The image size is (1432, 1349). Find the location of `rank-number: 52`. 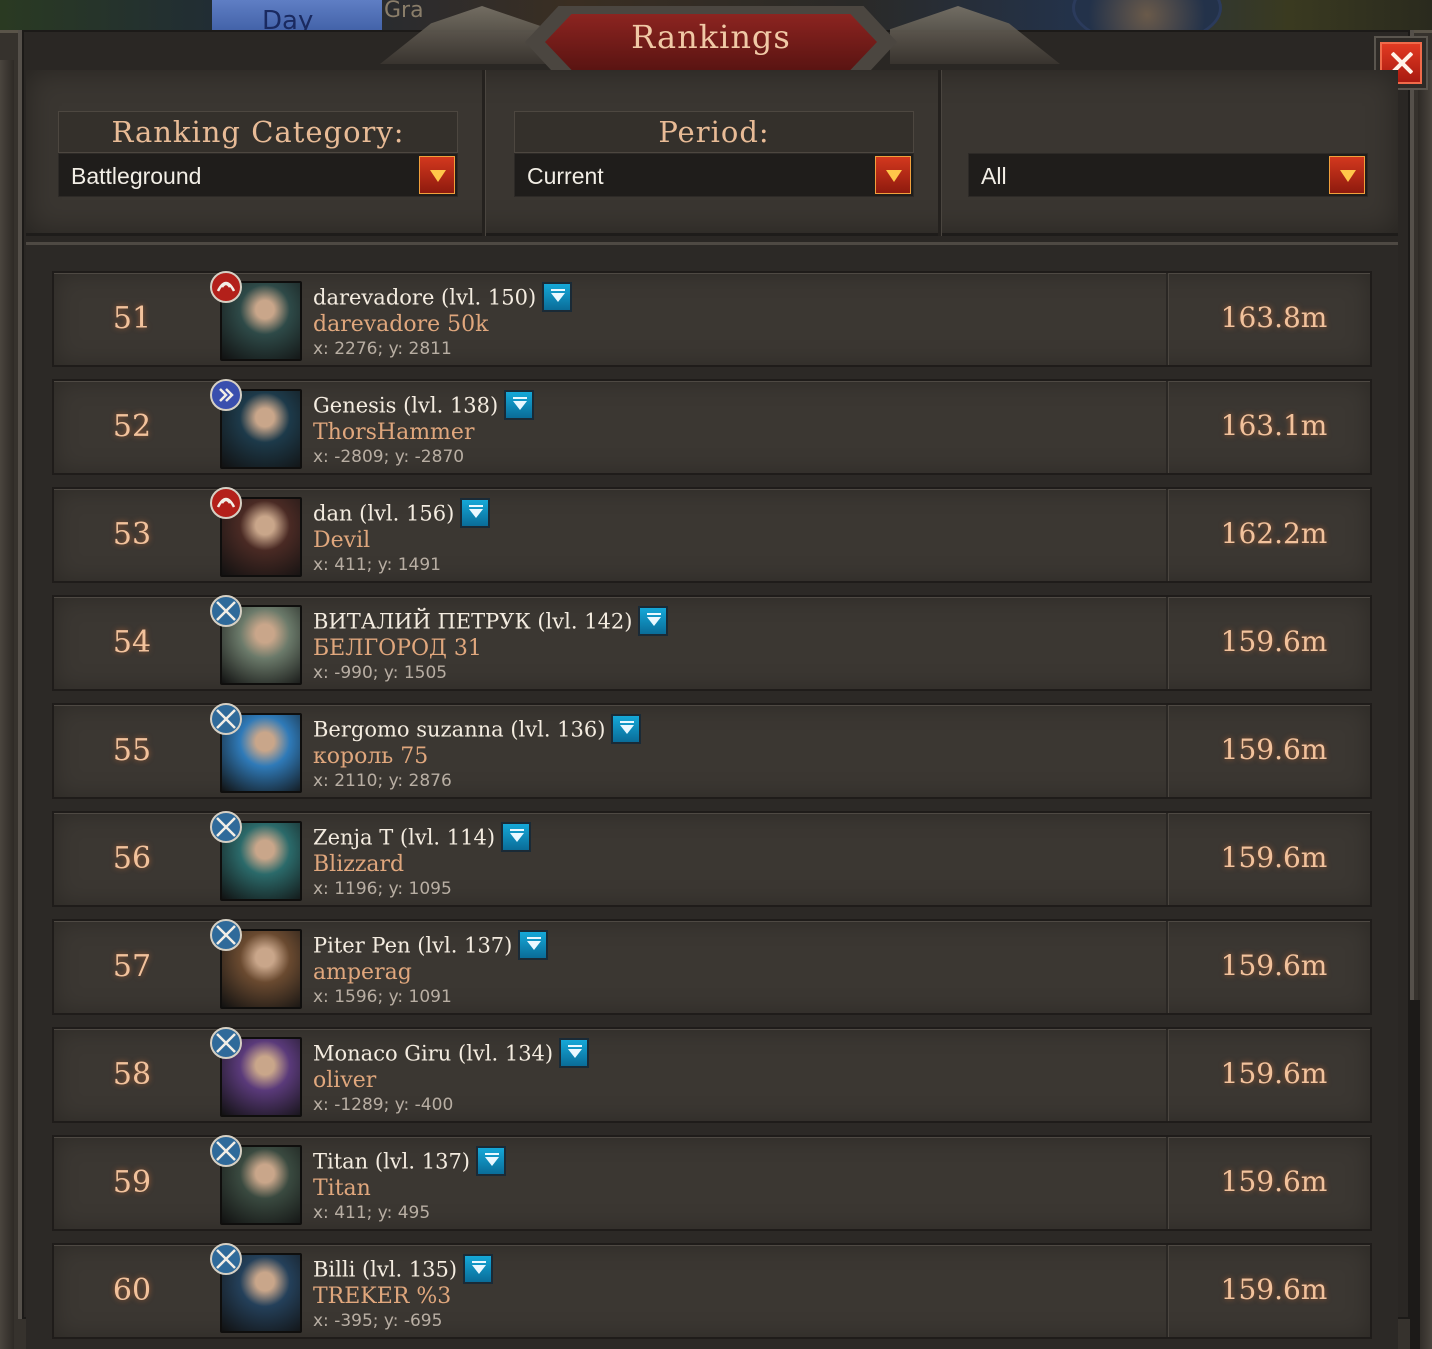

rank-number: 52 is located at coordinates (132, 426).